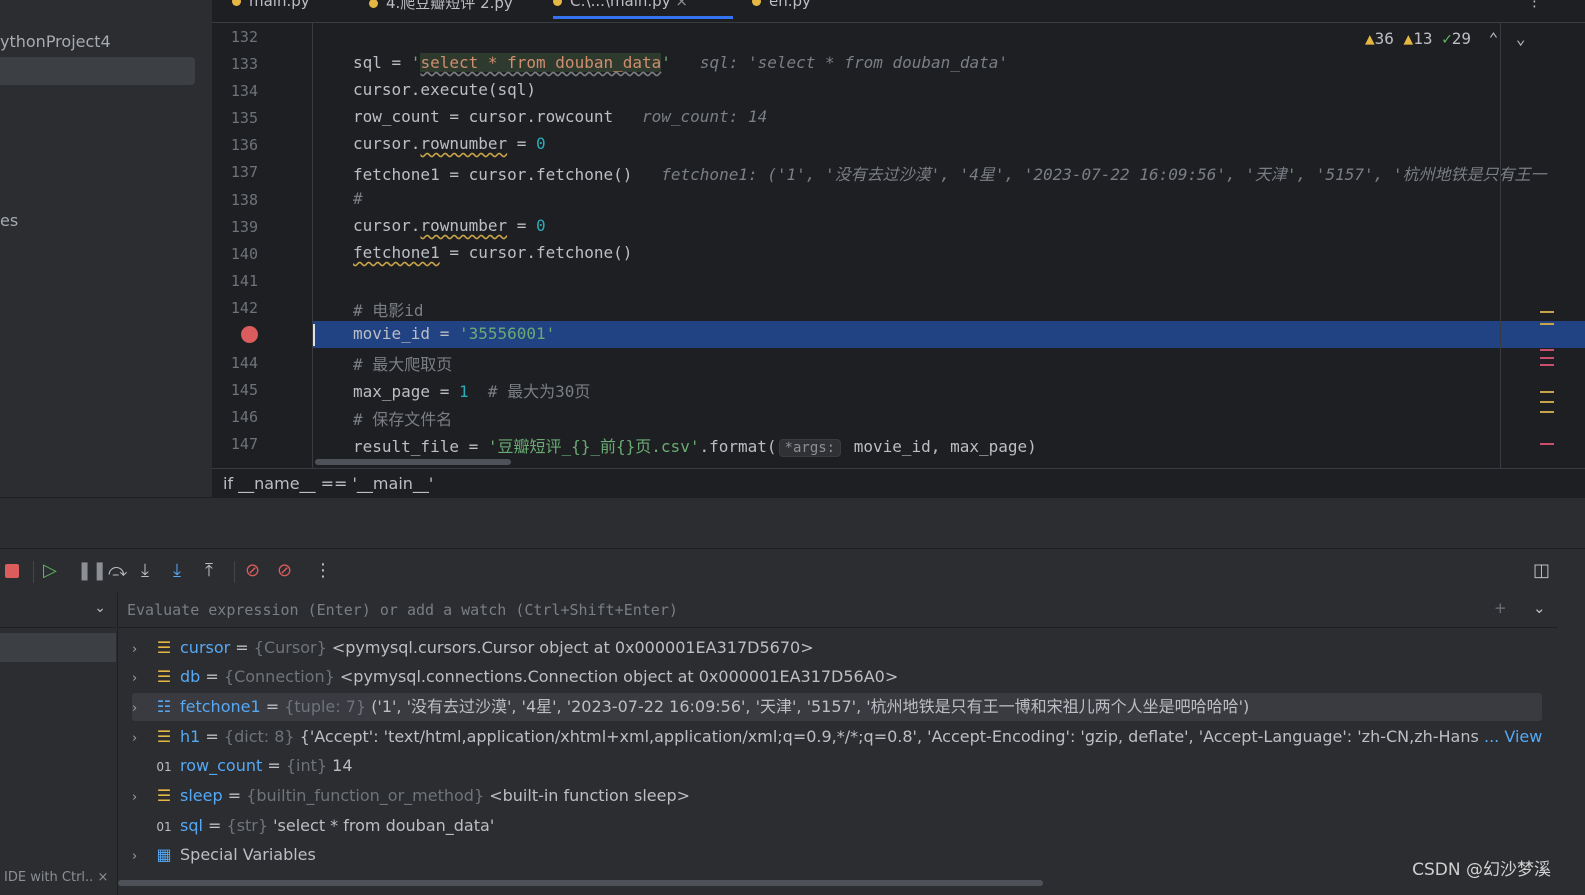  Describe the element at coordinates (221, 765) in the screenshot. I see `variable-name: row_count` at that location.